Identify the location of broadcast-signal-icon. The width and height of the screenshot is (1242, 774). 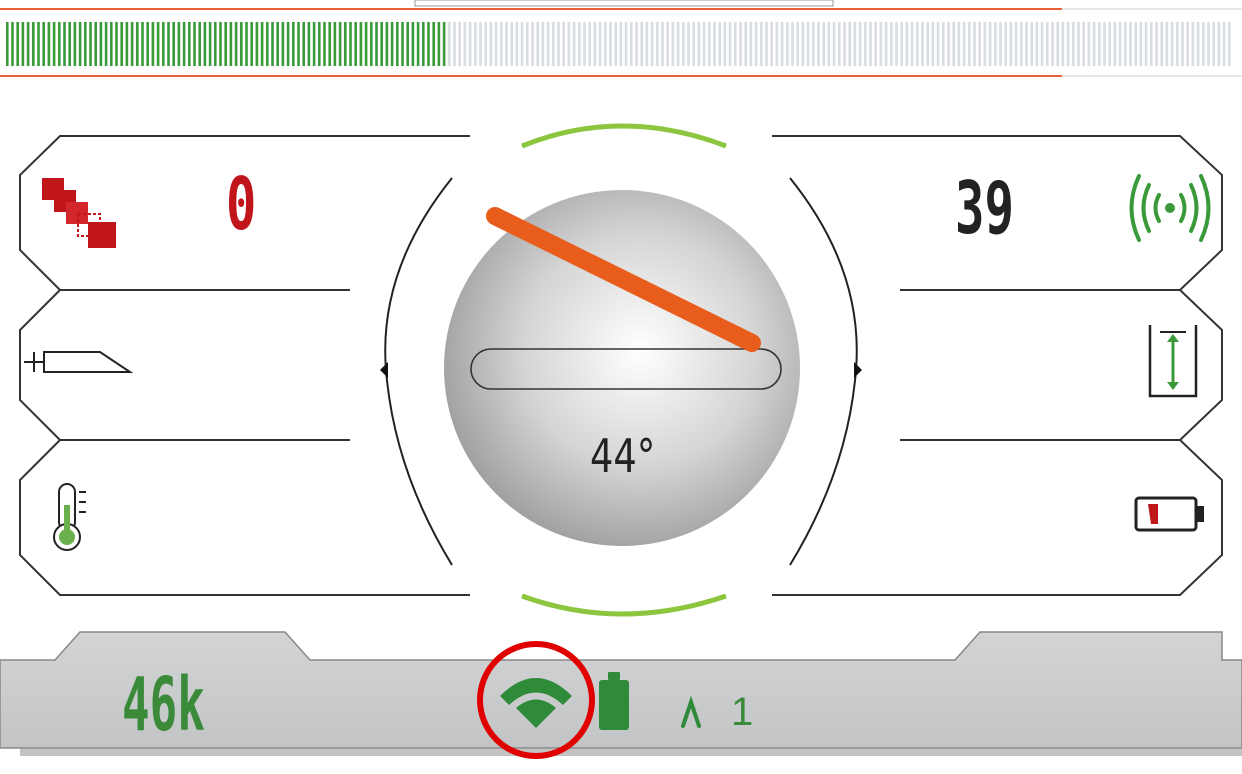
(1170, 208).